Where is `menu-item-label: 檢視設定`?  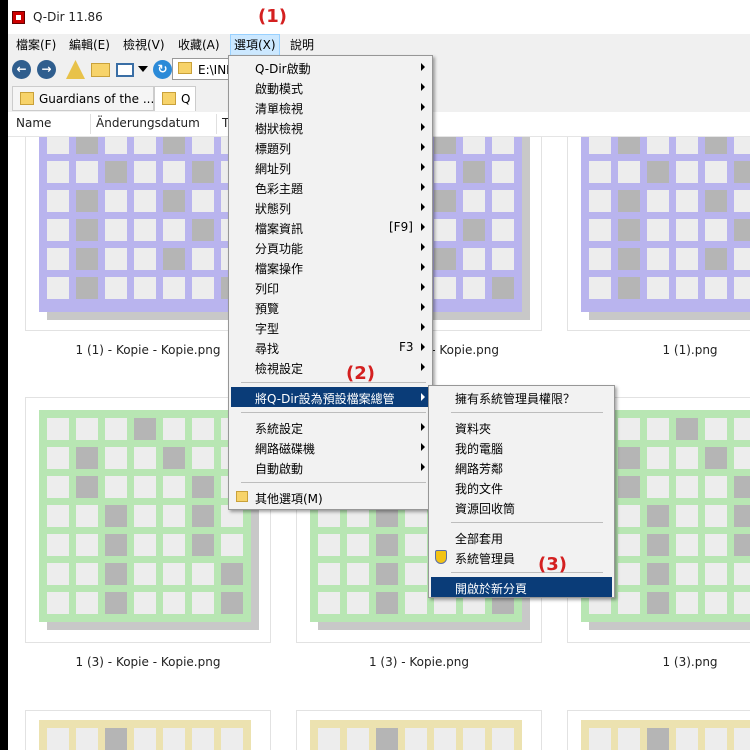 menu-item-label: 檢視設定 is located at coordinates (279, 369).